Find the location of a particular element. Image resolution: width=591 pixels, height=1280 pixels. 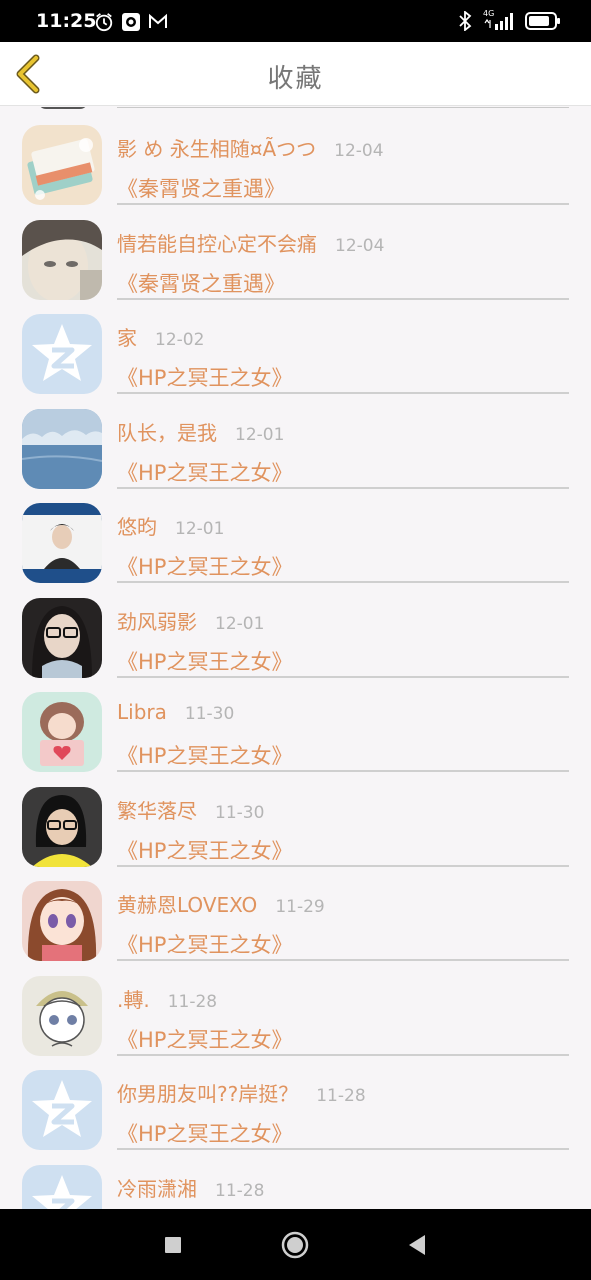

list-item: 情若能自控心定不会痛 12-04 《秦霄贤之重遇》 is located at coordinates (295, 251).